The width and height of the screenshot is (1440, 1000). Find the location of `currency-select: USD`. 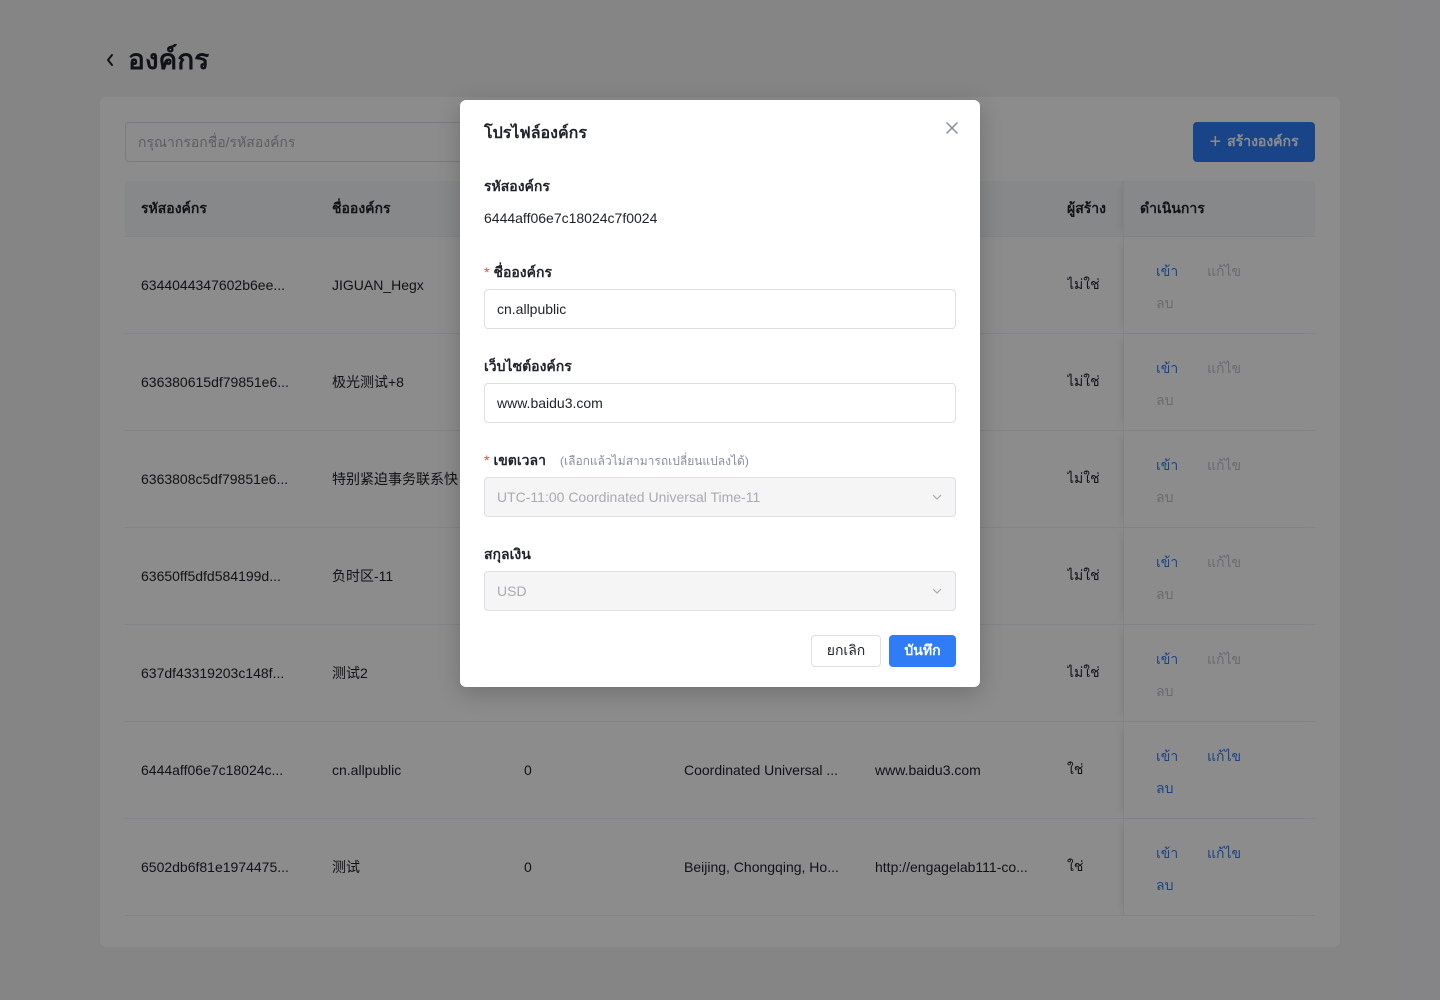

currency-select: USD is located at coordinates (720, 591).